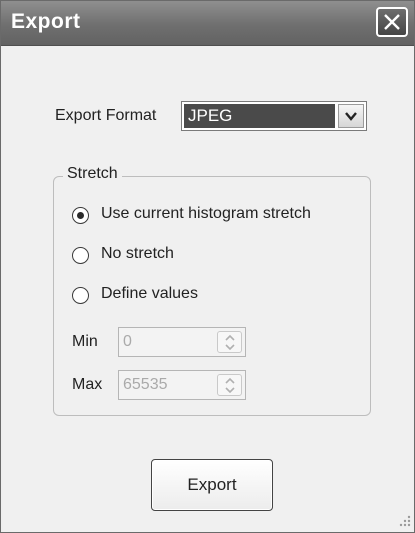 The height and width of the screenshot is (533, 415). I want to click on radio-define-values, so click(80, 295).